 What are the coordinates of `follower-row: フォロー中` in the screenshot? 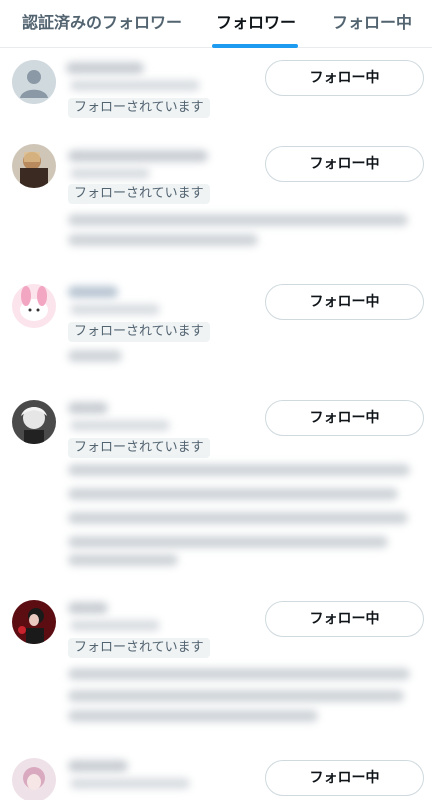 It's located at (216, 778).